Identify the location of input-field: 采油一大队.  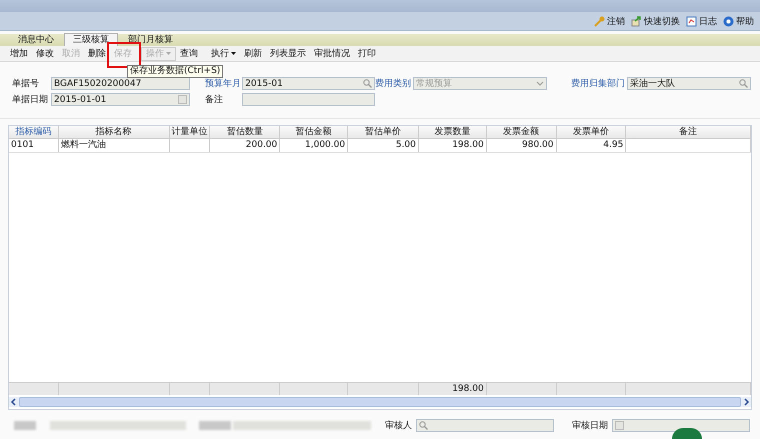
(689, 83).